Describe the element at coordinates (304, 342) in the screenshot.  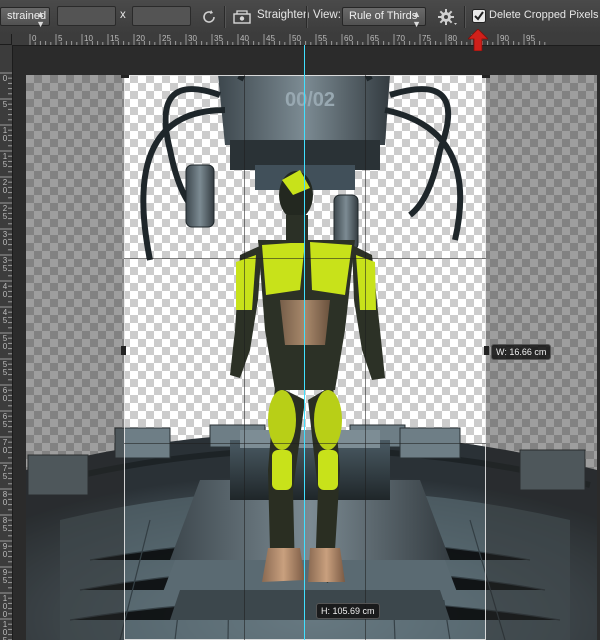
I see `guide-line` at that location.